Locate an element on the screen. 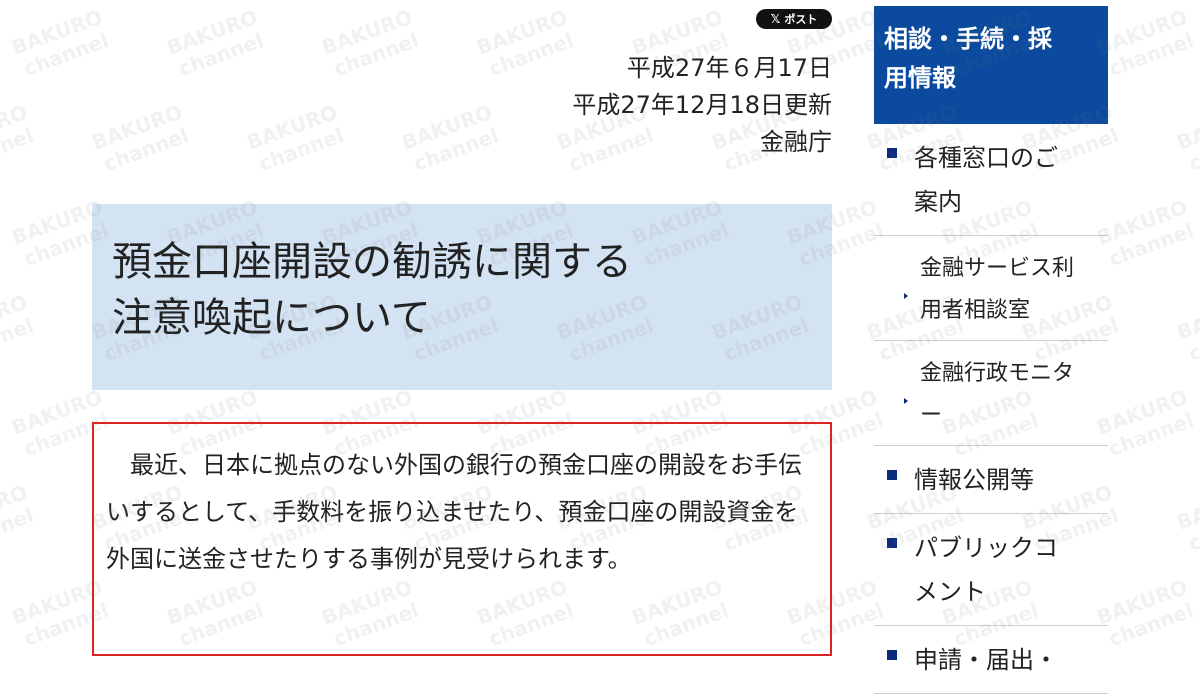  post-label: ポスト is located at coordinates (801, 19).